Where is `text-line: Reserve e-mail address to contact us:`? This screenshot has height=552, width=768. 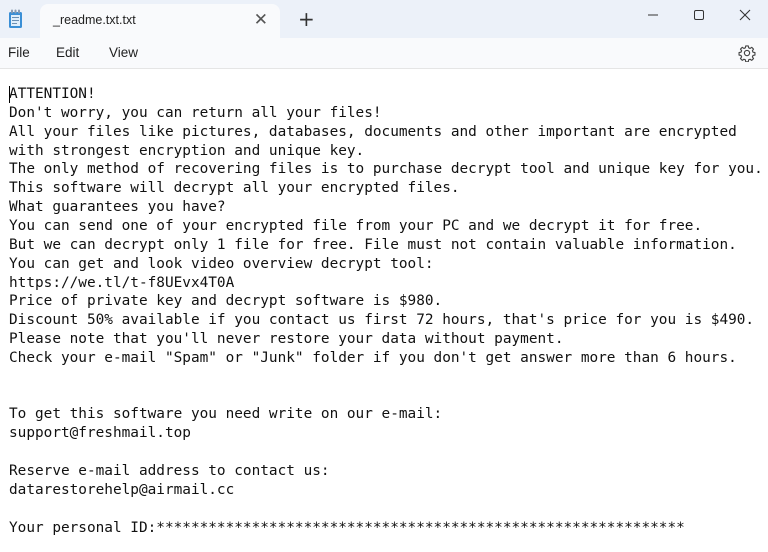 text-line: Reserve e-mail address to contact us: is located at coordinates (169, 471).